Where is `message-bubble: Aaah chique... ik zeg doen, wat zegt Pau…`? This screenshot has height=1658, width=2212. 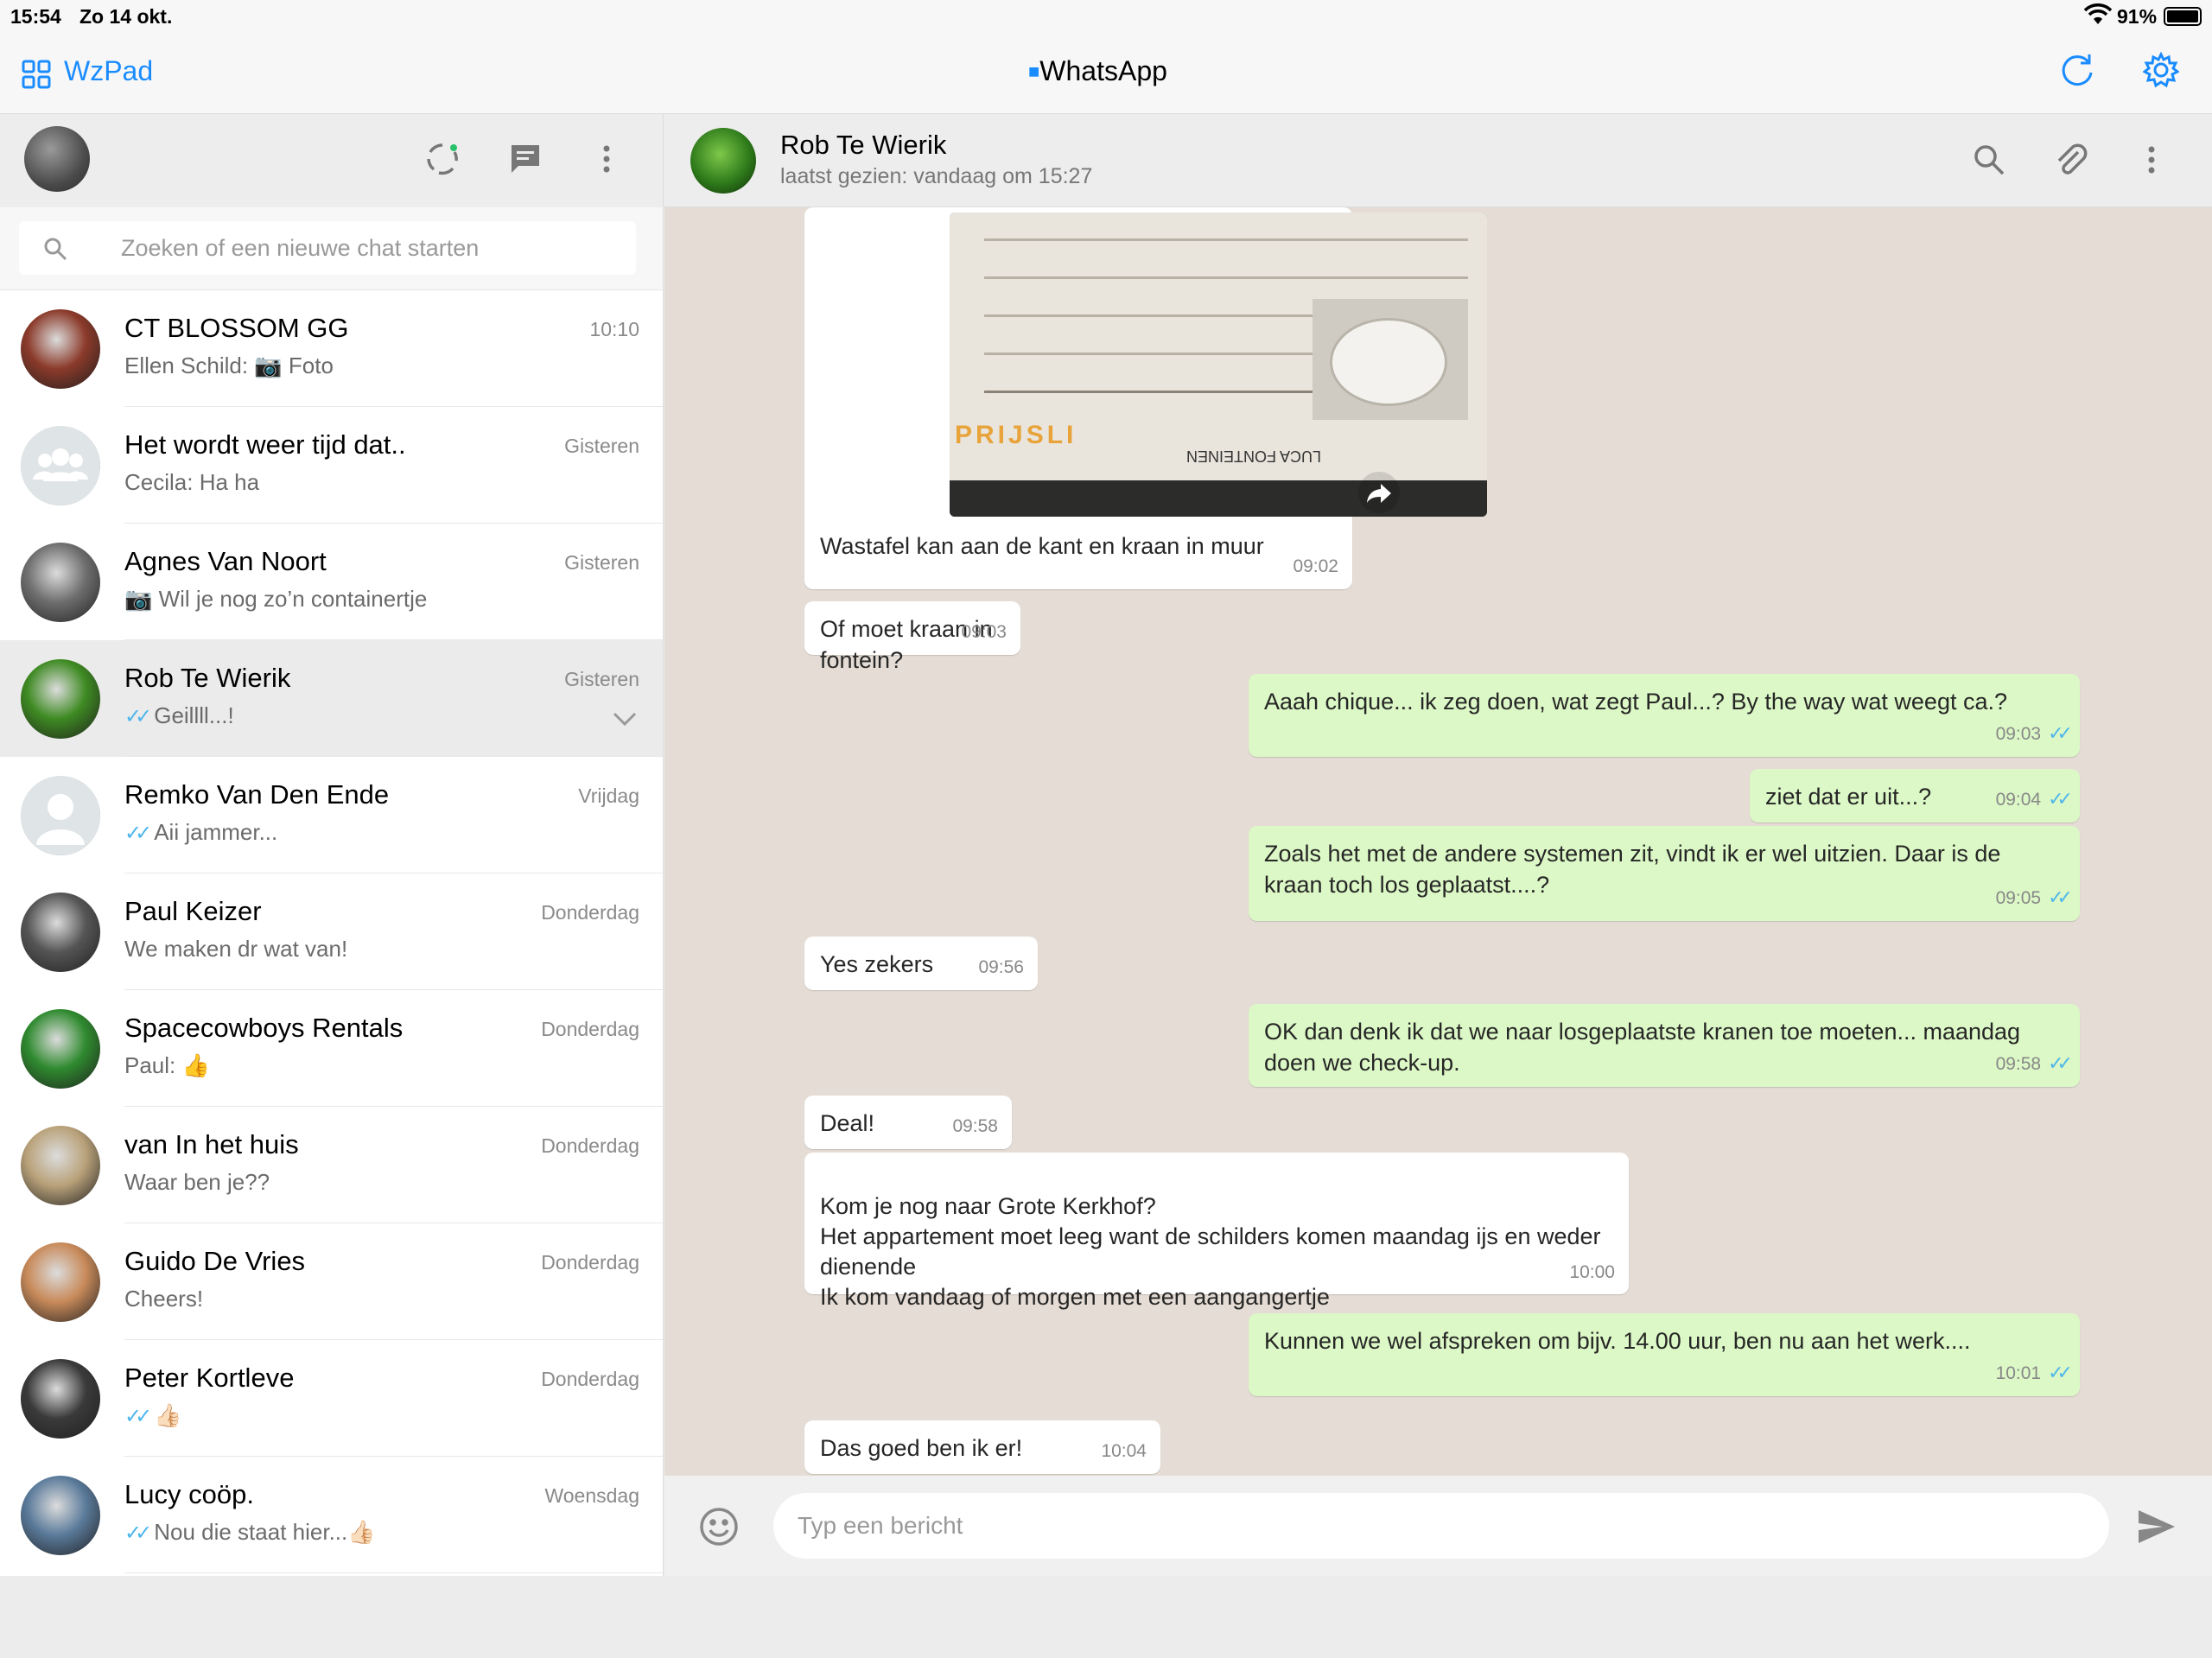
message-bubble: Aaah chique... ik zeg doen, wat zegt Pau… is located at coordinates (1664, 715).